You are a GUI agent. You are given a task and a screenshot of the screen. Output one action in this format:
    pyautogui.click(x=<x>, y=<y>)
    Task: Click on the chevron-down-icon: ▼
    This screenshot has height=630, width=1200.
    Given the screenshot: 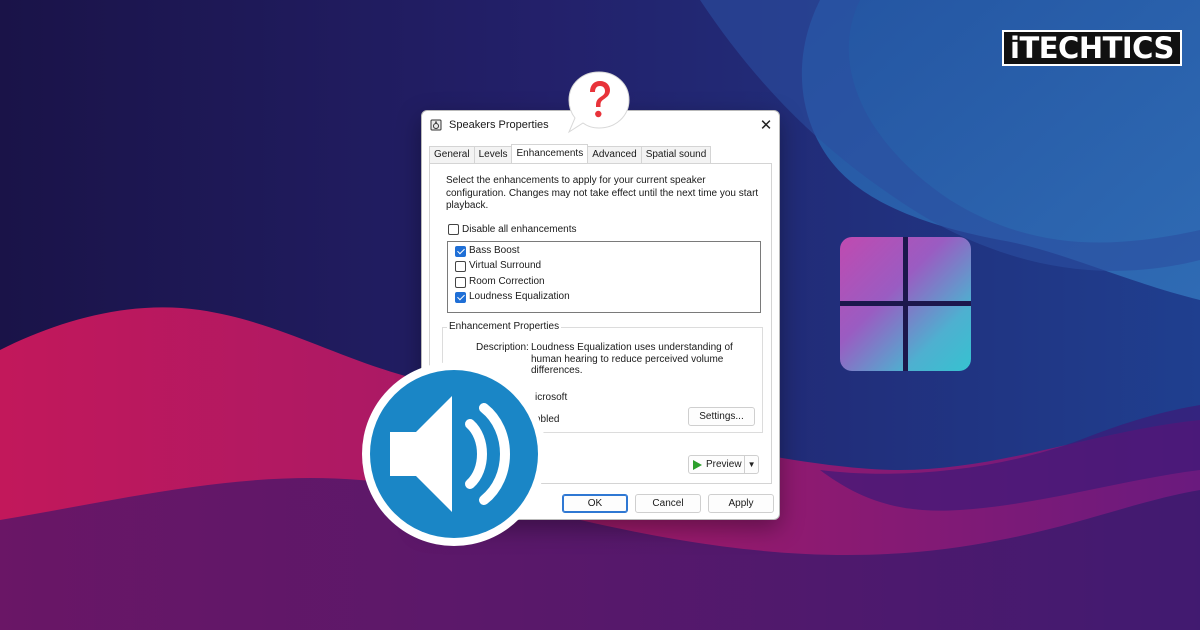 What is the action you would take?
    pyautogui.click(x=751, y=464)
    